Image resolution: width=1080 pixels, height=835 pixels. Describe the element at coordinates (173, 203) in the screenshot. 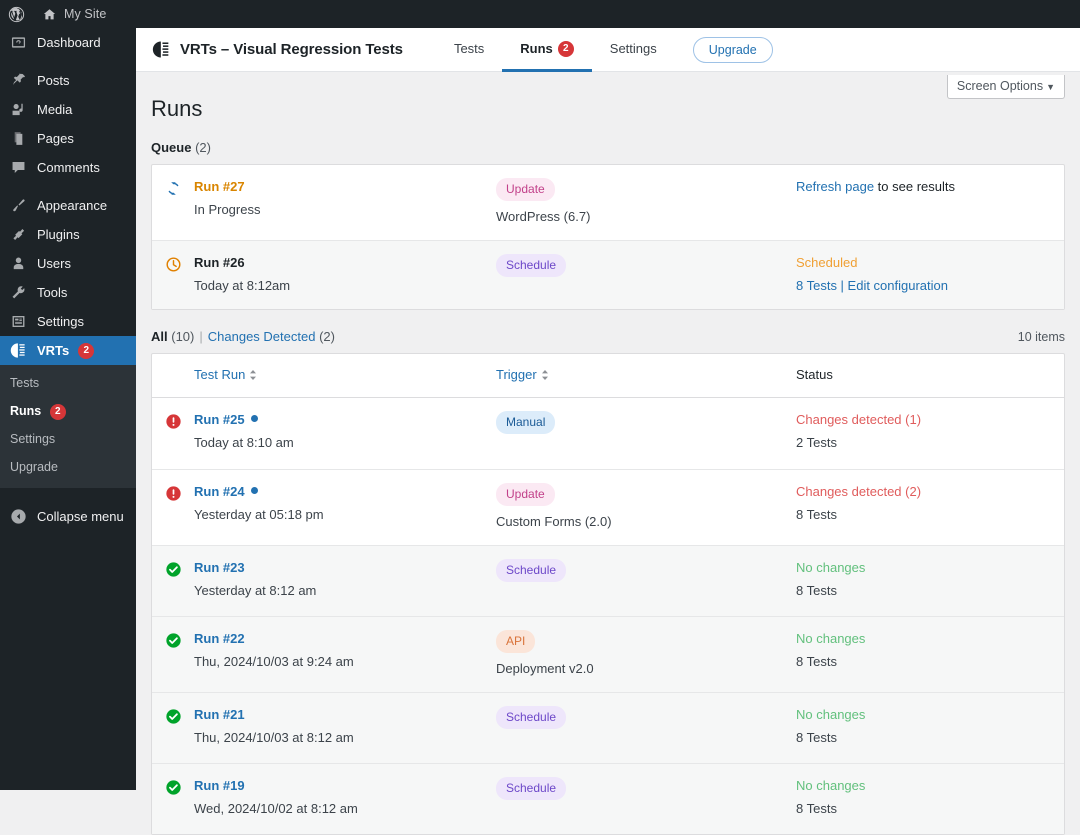

I see `spinner-update-icon` at that location.